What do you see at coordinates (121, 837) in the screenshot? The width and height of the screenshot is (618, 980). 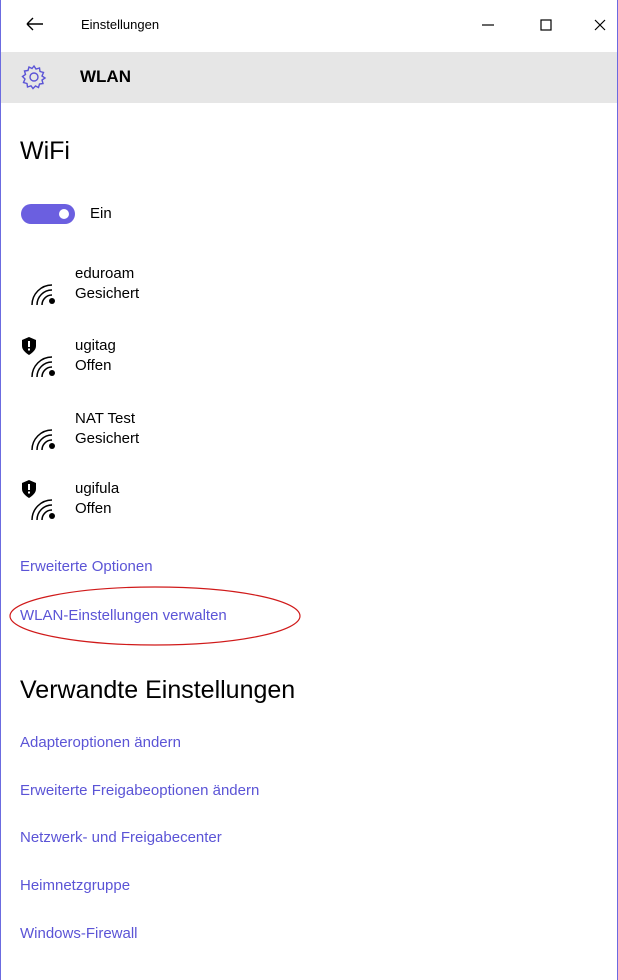 I see `link-network-sharing-center: Netzwerk- und Freigabecenter` at bounding box center [121, 837].